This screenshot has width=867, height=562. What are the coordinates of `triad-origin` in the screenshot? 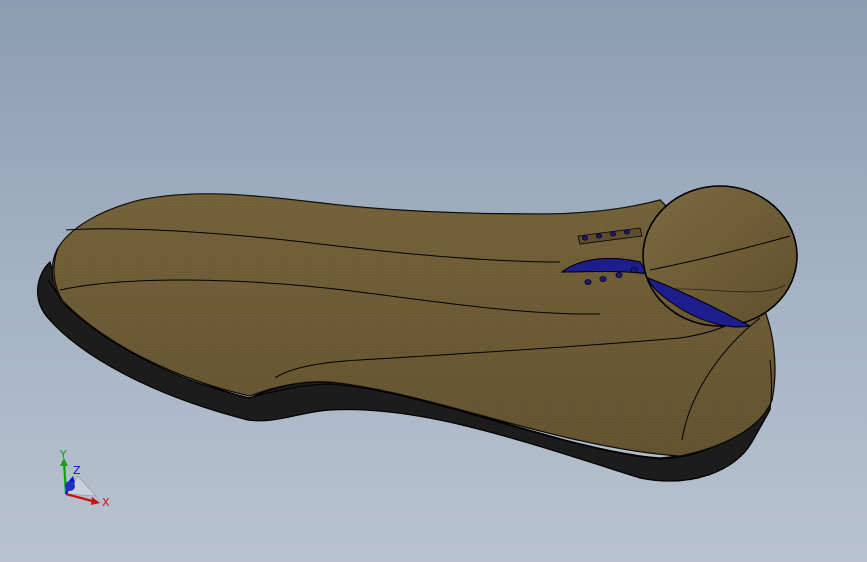 It's located at (70, 486).